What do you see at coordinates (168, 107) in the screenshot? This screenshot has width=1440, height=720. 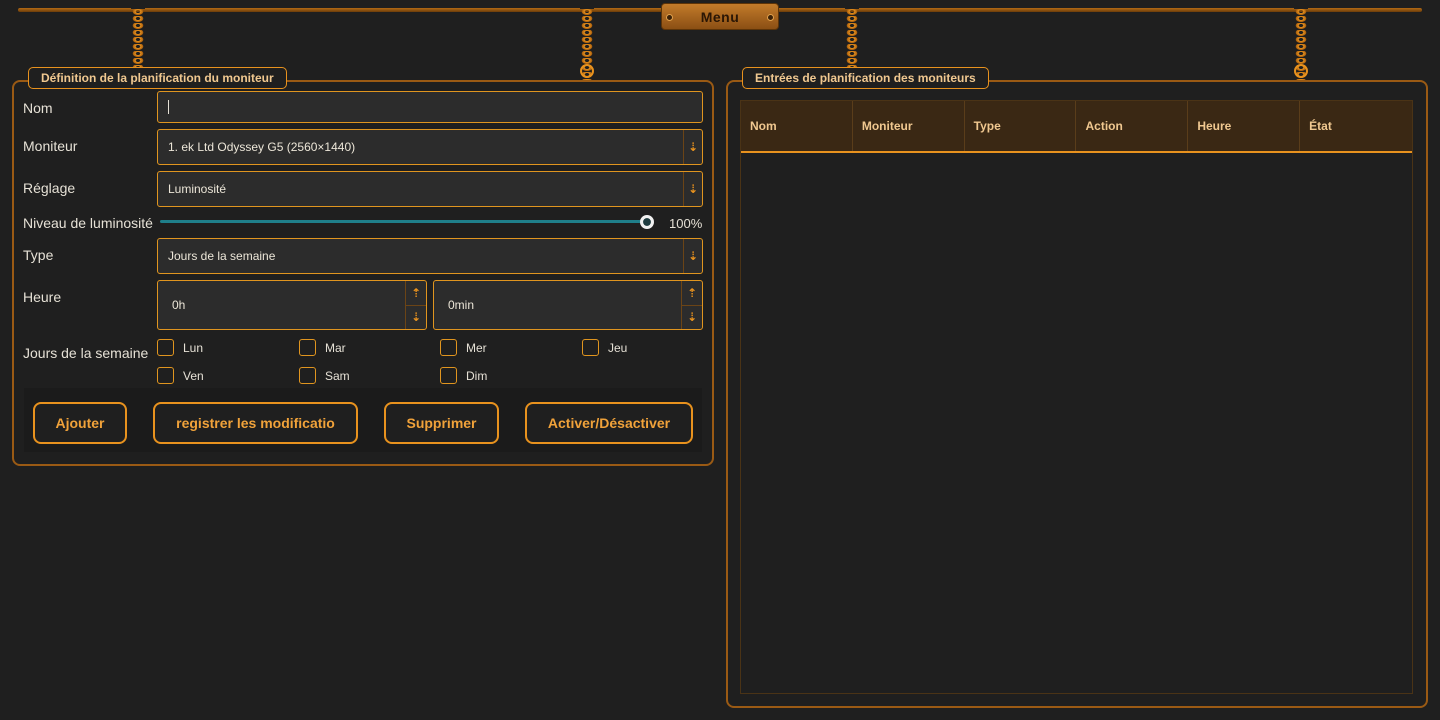 I see `text-caret` at bounding box center [168, 107].